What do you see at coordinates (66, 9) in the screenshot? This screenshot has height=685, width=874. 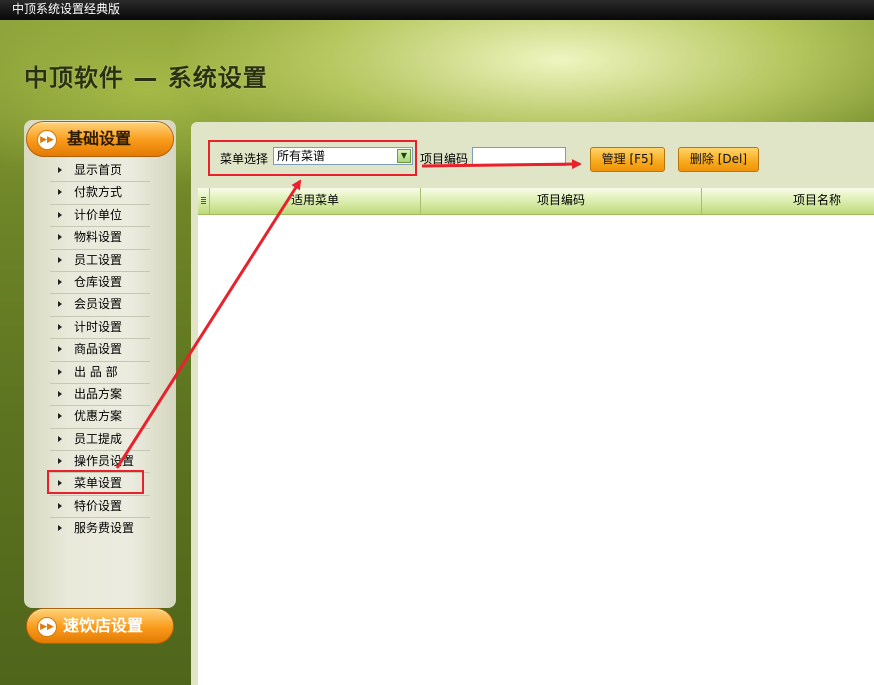 I see `window-title: 中顶系统设置经典版` at bounding box center [66, 9].